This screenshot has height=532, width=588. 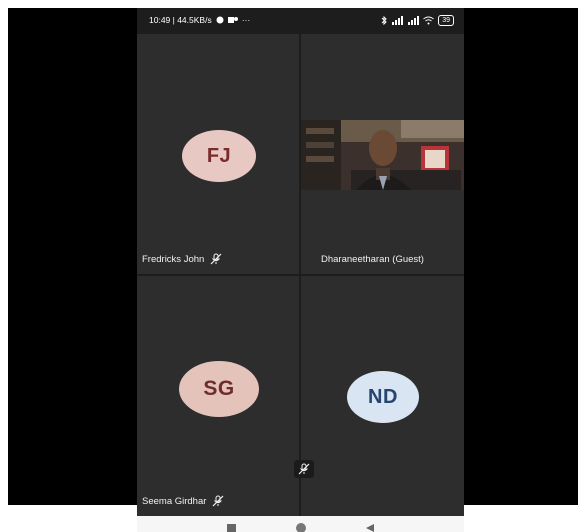 I want to click on bluetooth-icon, so click(x=384, y=20).